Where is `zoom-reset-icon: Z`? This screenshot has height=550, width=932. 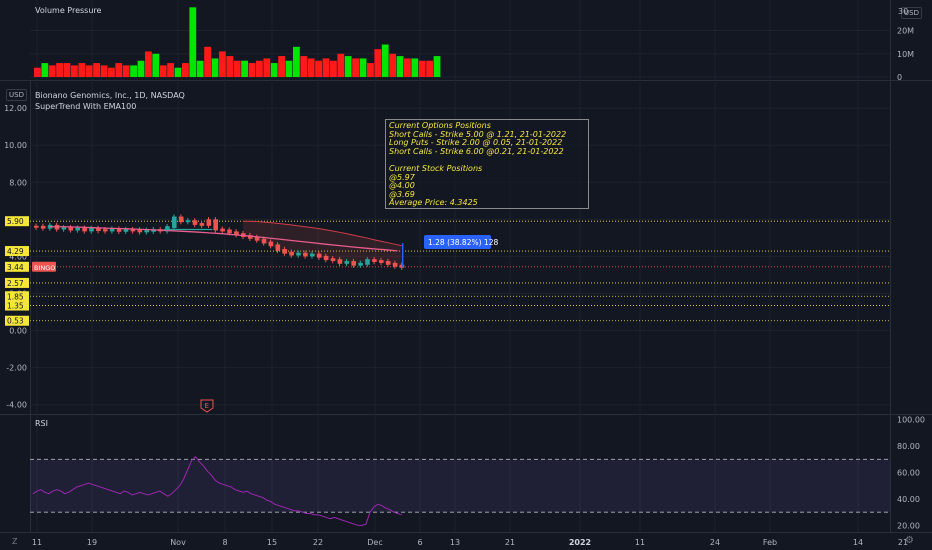
zoom-reset-icon: Z is located at coordinates (14, 541).